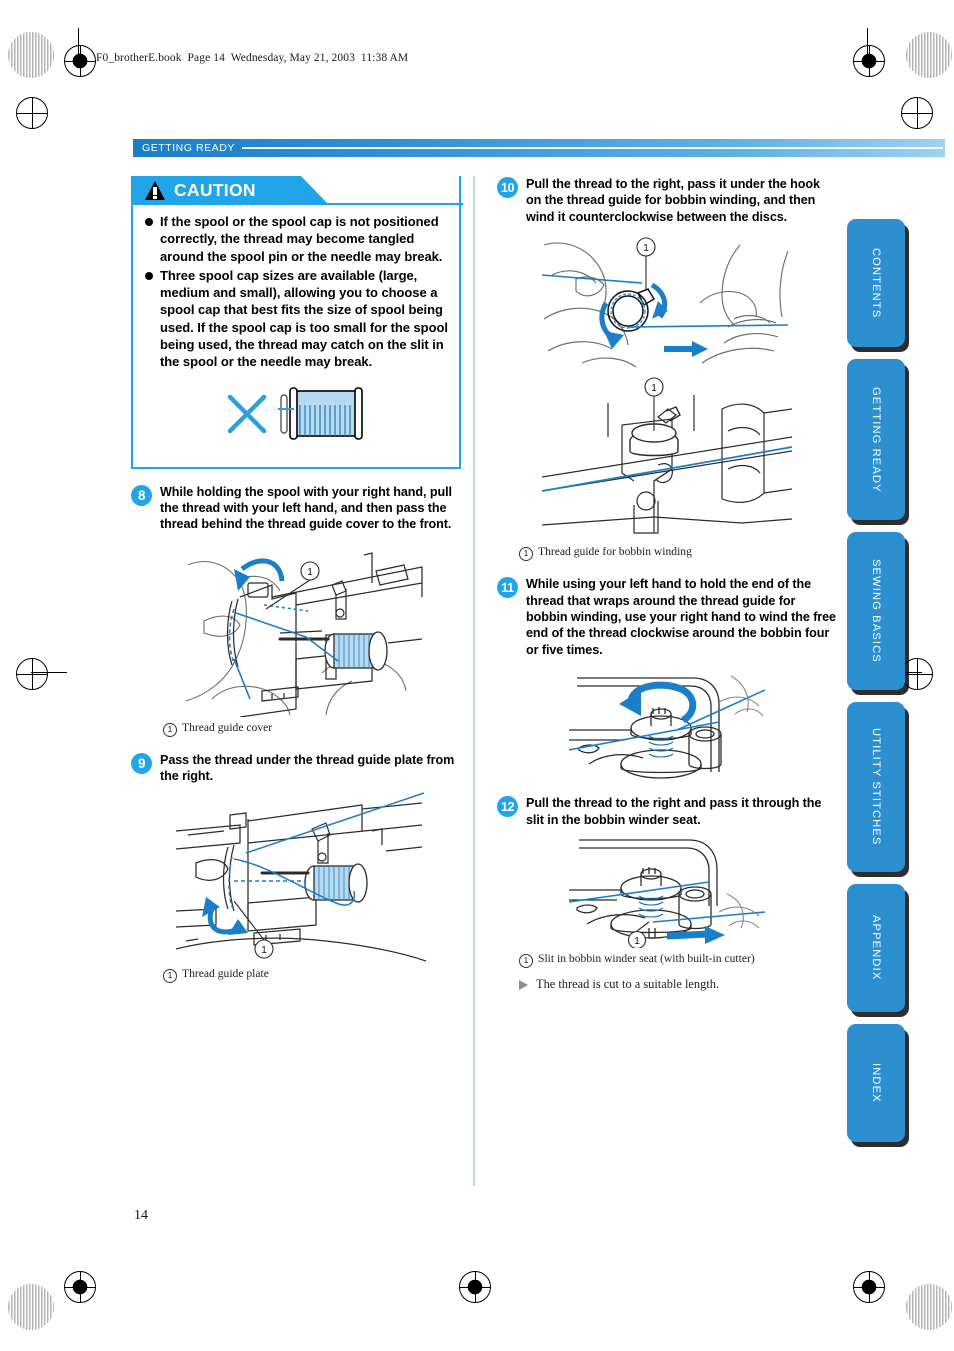  What do you see at coordinates (929, 1307) in the screenshot?
I see `corner-halftone-mark-br` at bounding box center [929, 1307].